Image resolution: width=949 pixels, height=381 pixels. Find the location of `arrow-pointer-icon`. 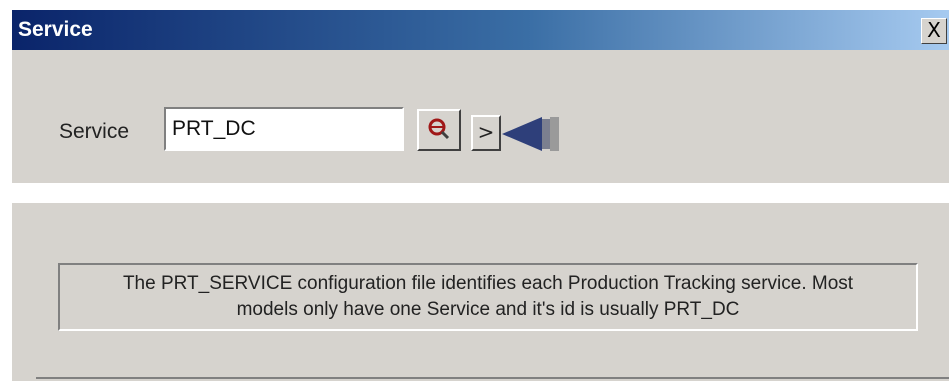

arrow-pointer-icon is located at coordinates (530, 134).